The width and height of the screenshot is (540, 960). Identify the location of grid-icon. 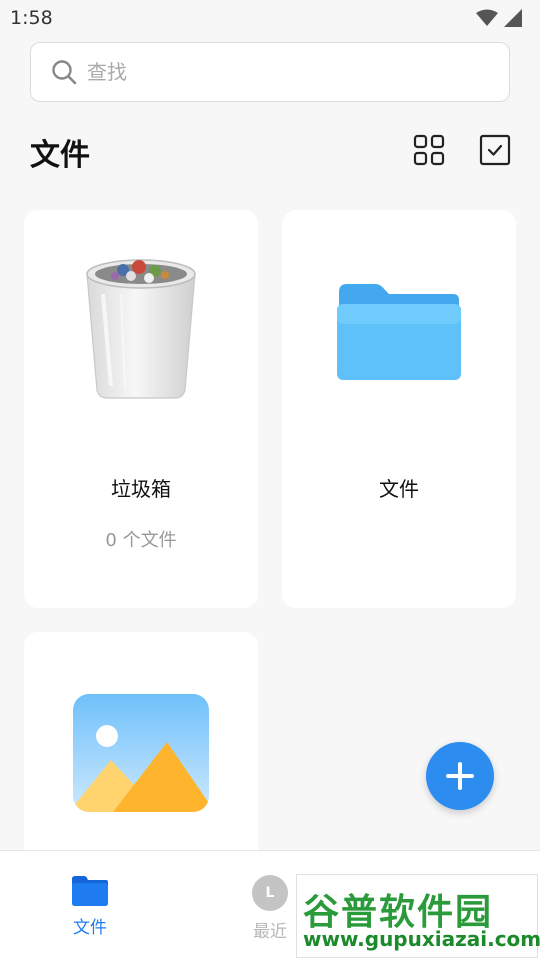
(429, 150).